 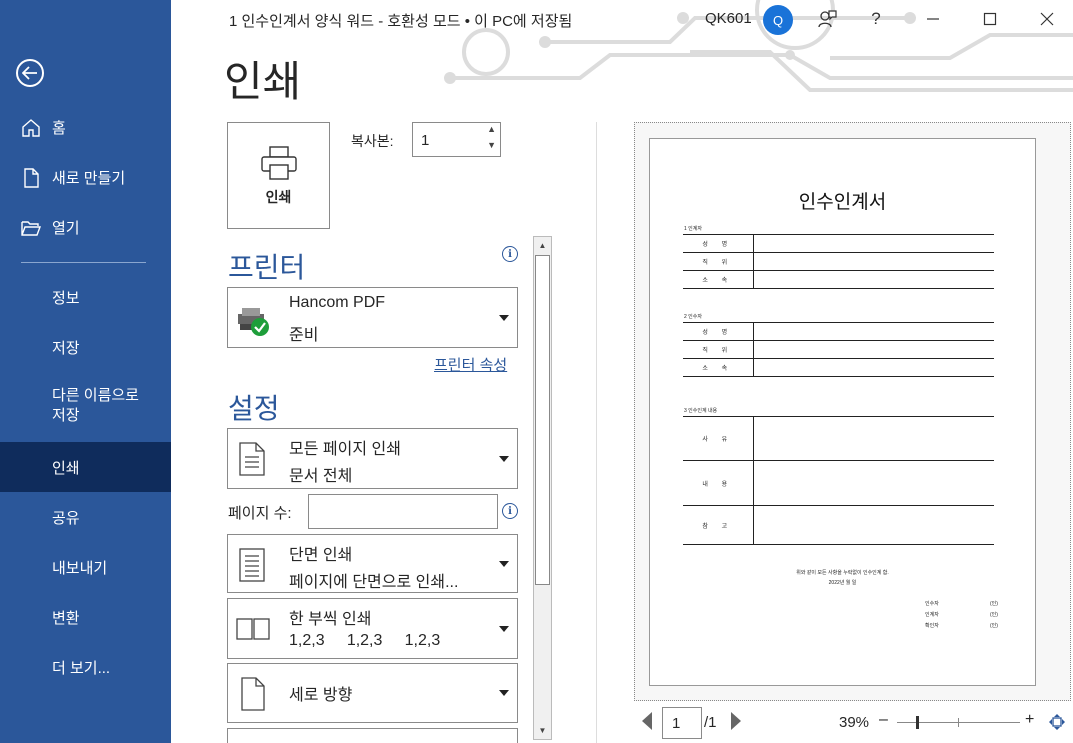 I want to click on back-arrow-icon, so click(x=30, y=73).